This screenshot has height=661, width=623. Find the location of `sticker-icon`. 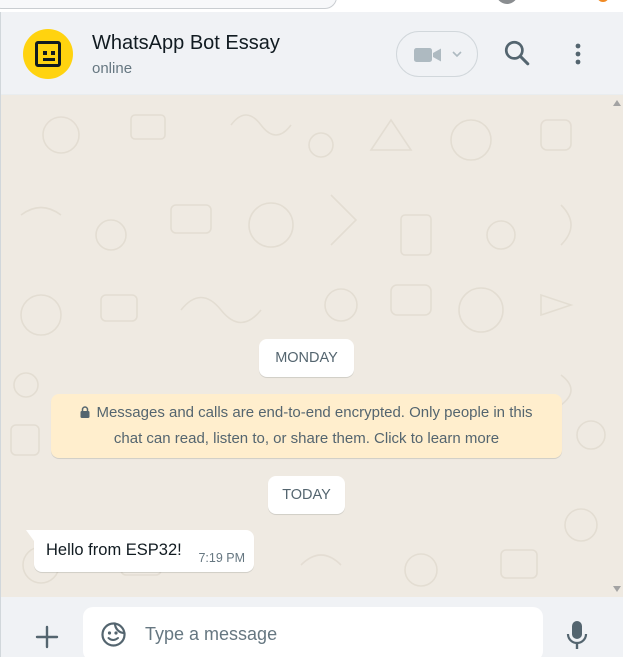

sticker-icon is located at coordinates (113, 634).